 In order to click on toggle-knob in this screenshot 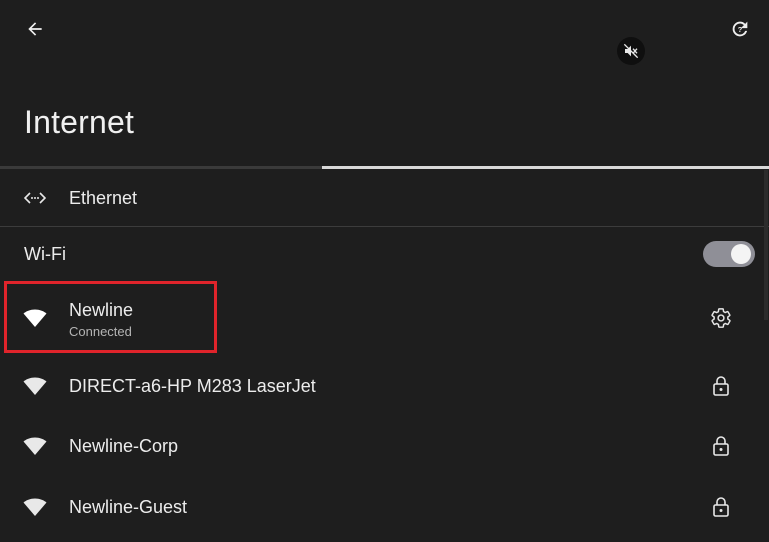, I will do `click(741, 254)`.